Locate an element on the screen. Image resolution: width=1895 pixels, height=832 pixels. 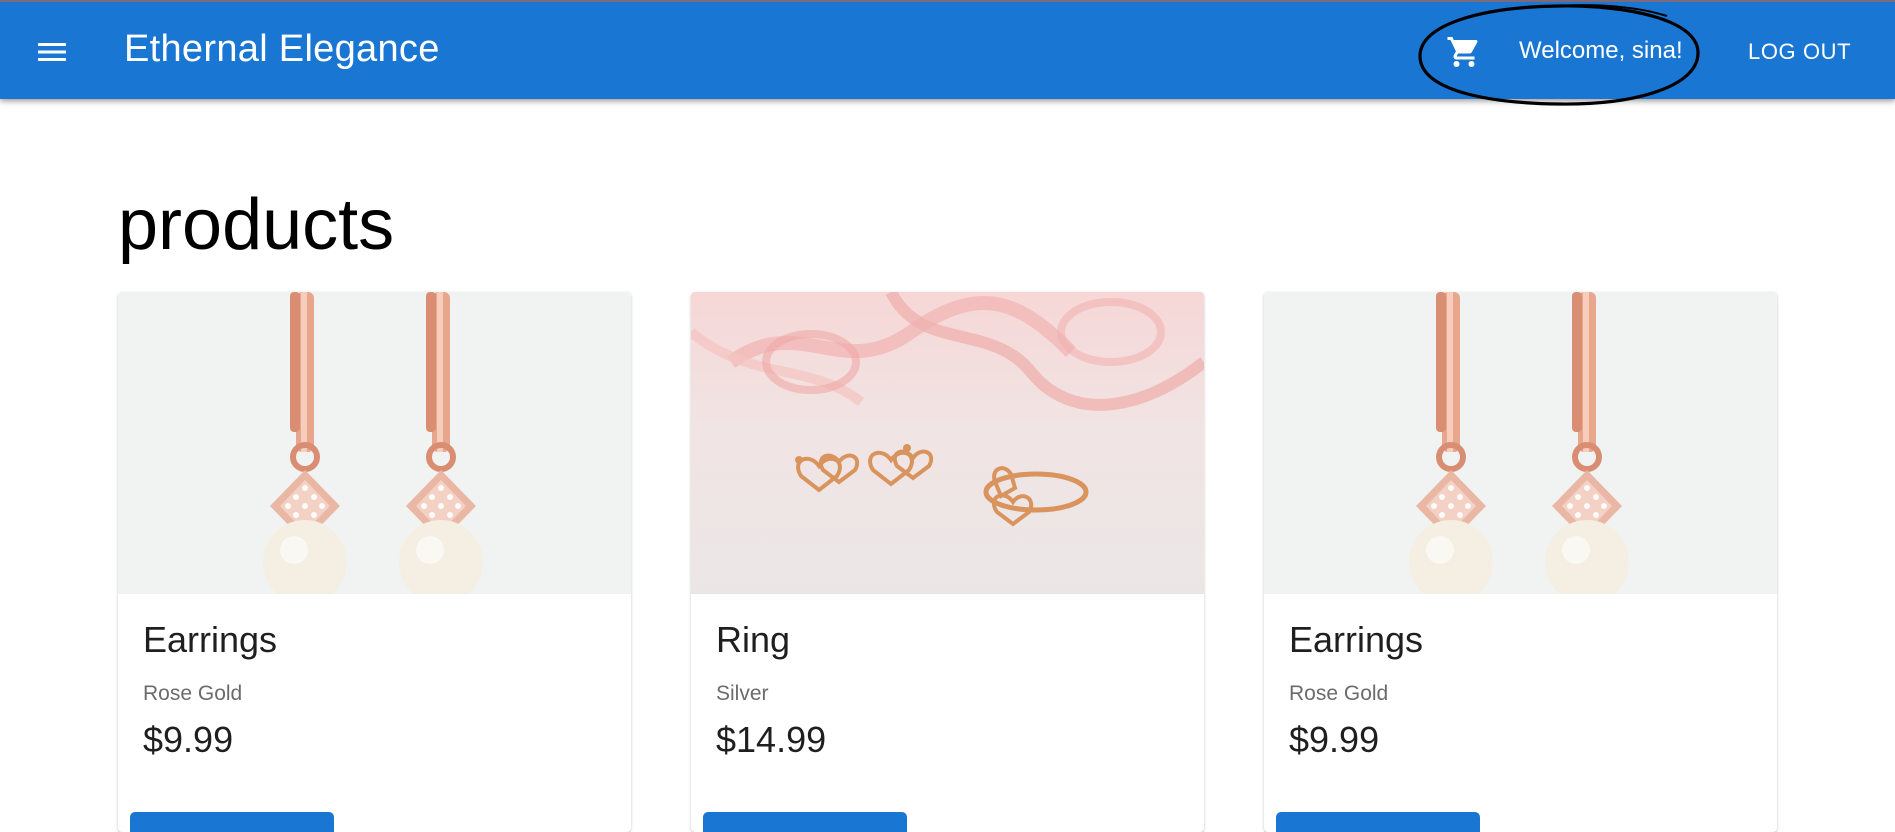
app-bar: Ethernal Elegance Welcome, sina! LOG OUT is located at coordinates (947, 49).